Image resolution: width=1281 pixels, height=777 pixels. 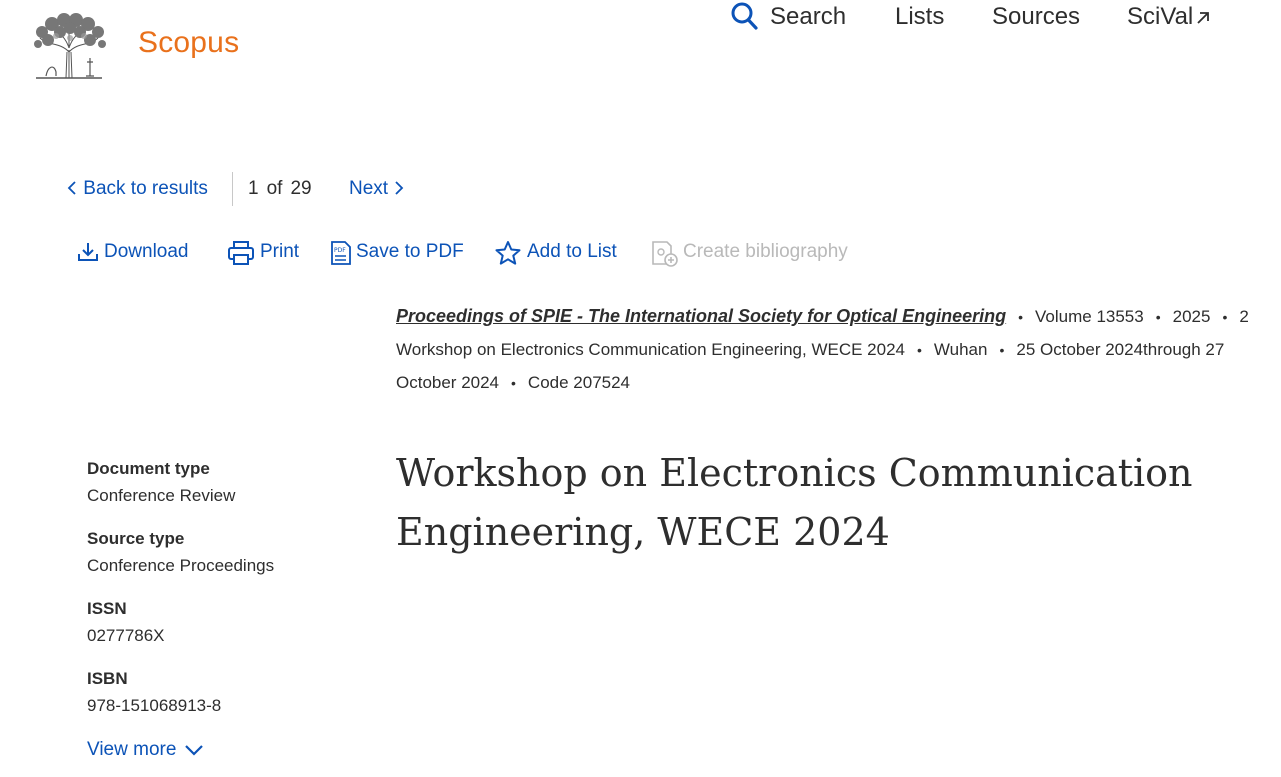 What do you see at coordinates (301, 188) in the screenshot?
I see `total-results: 29` at bounding box center [301, 188].